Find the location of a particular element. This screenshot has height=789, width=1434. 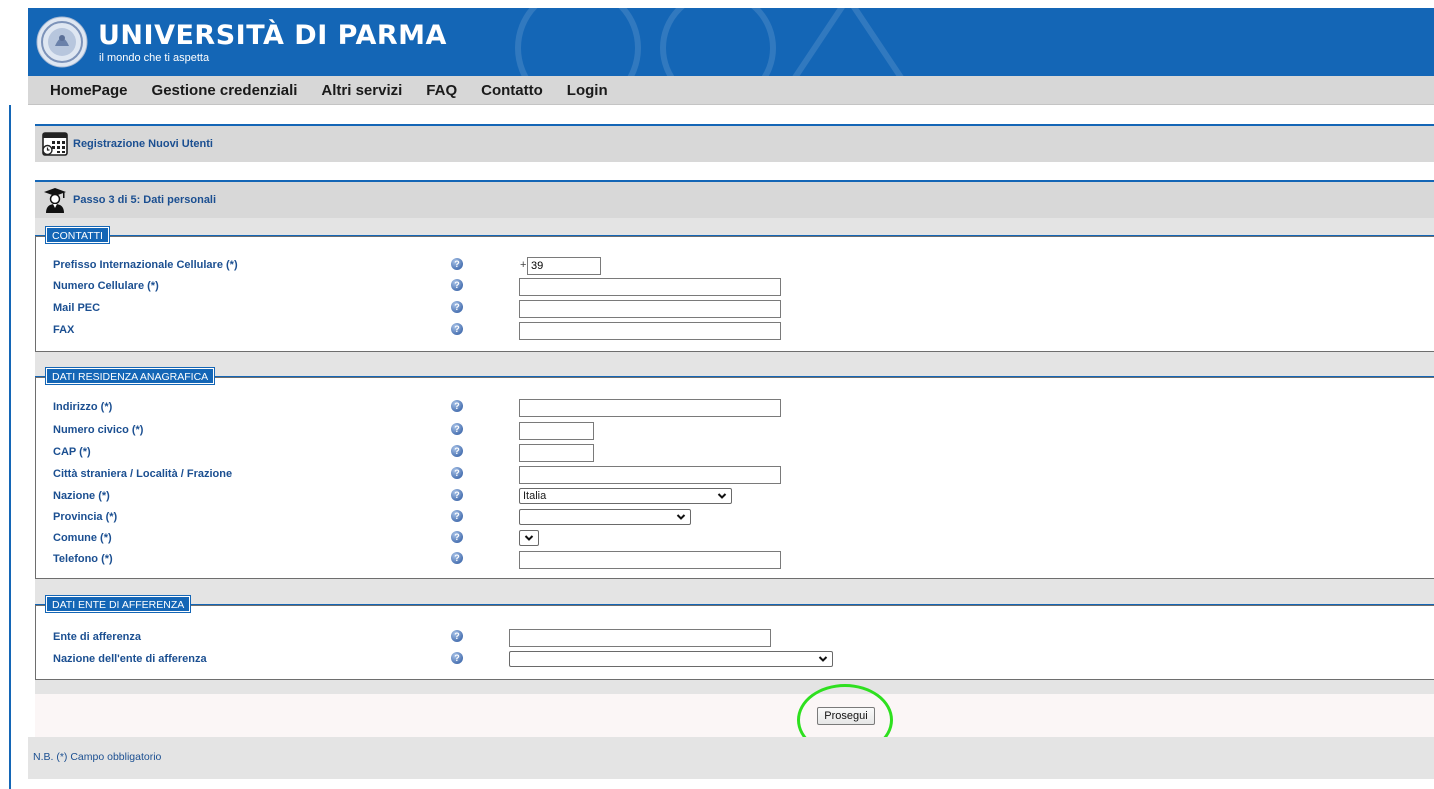

street-number-input is located at coordinates (556, 431).